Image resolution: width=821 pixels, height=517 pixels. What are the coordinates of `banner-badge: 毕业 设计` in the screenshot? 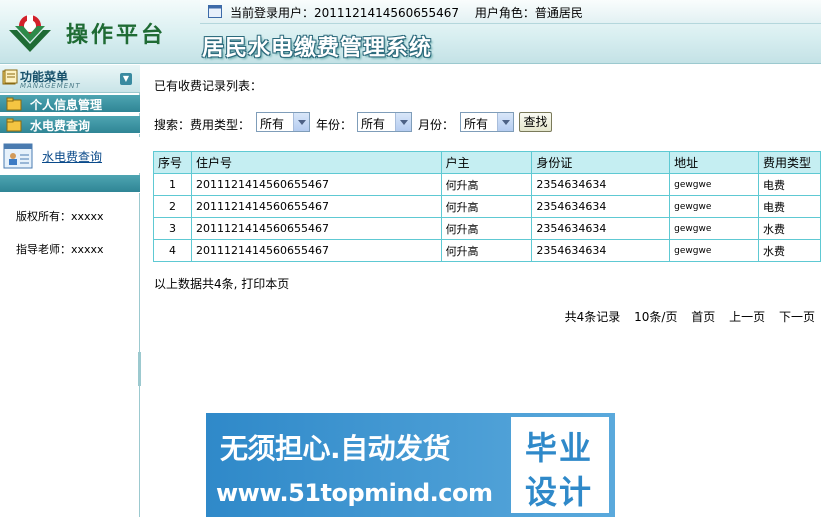 It's located at (560, 465).